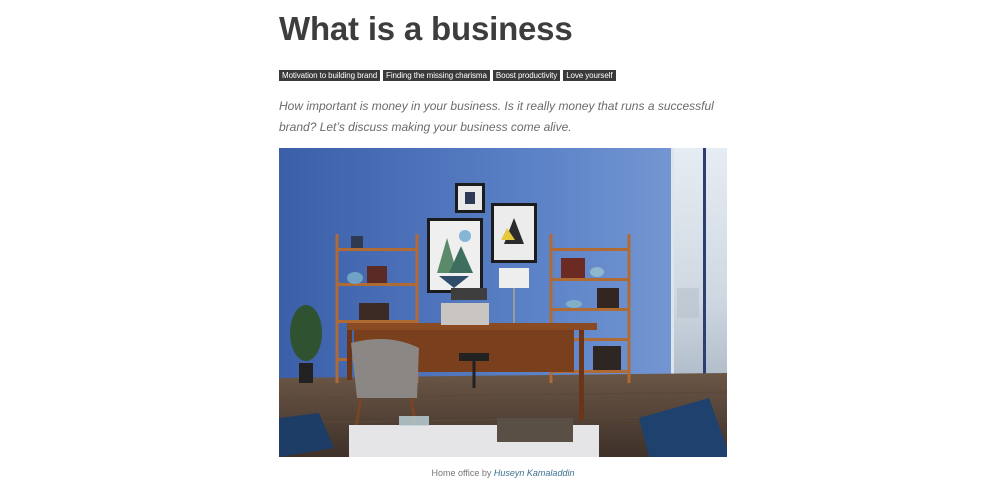 The image size is (1000, 488). What do you see at coordinates (436, 75) in the screenshot?
I see `tag-charisma: Finding the missing charisma` at bounding box center [436, 75].